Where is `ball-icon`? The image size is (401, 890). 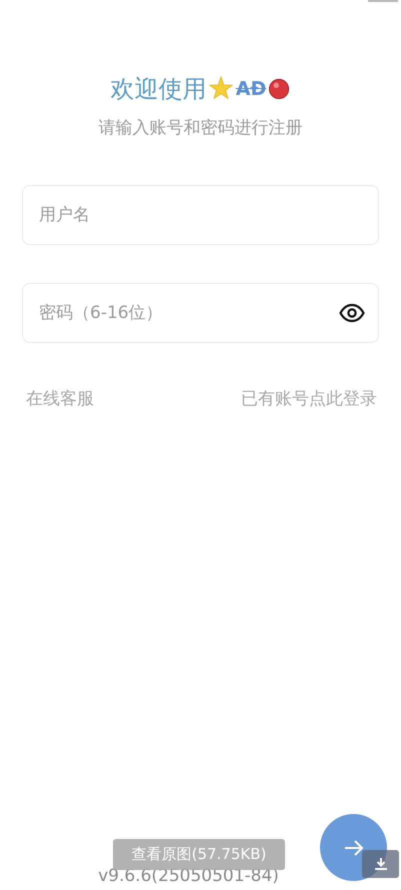 ball-icon is located at coordinates (279, 89).